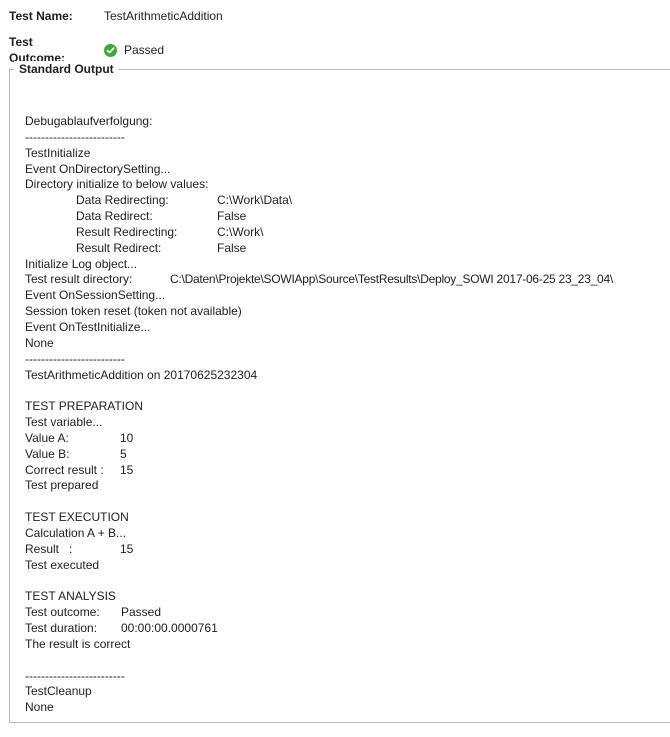 This screenshot has width=670, height=737. Describe the element at coordinates (141, 455) in the screenshot. I see `output-line: Value B: 5` at that location.